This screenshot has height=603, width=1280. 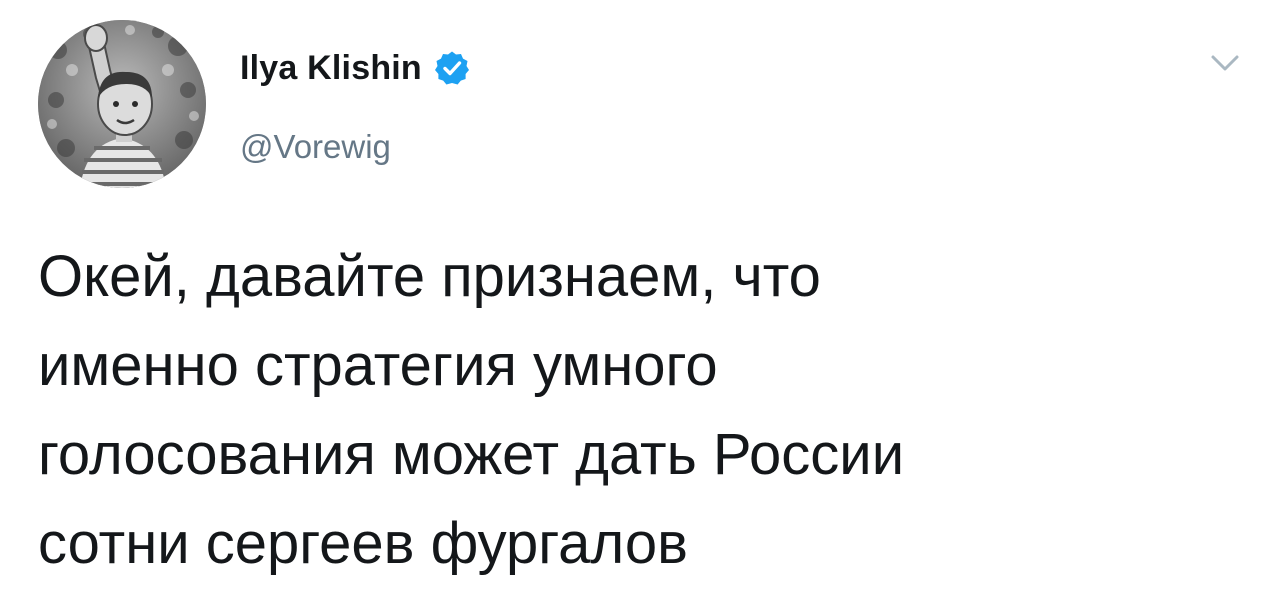 I want to click on tweet-text-line: голосования может дать России, so click(x=471, y=454).